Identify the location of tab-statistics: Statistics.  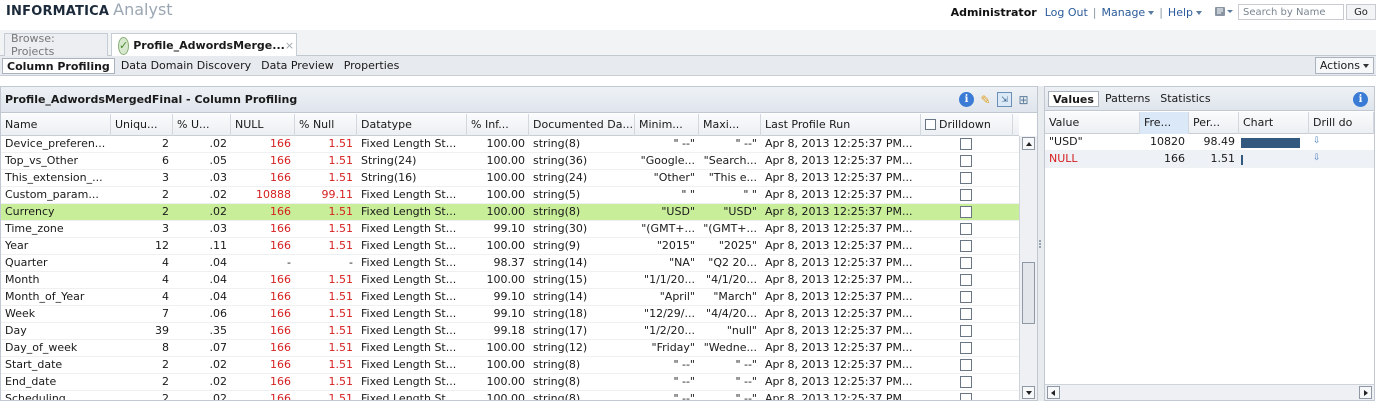
(1185, 99).